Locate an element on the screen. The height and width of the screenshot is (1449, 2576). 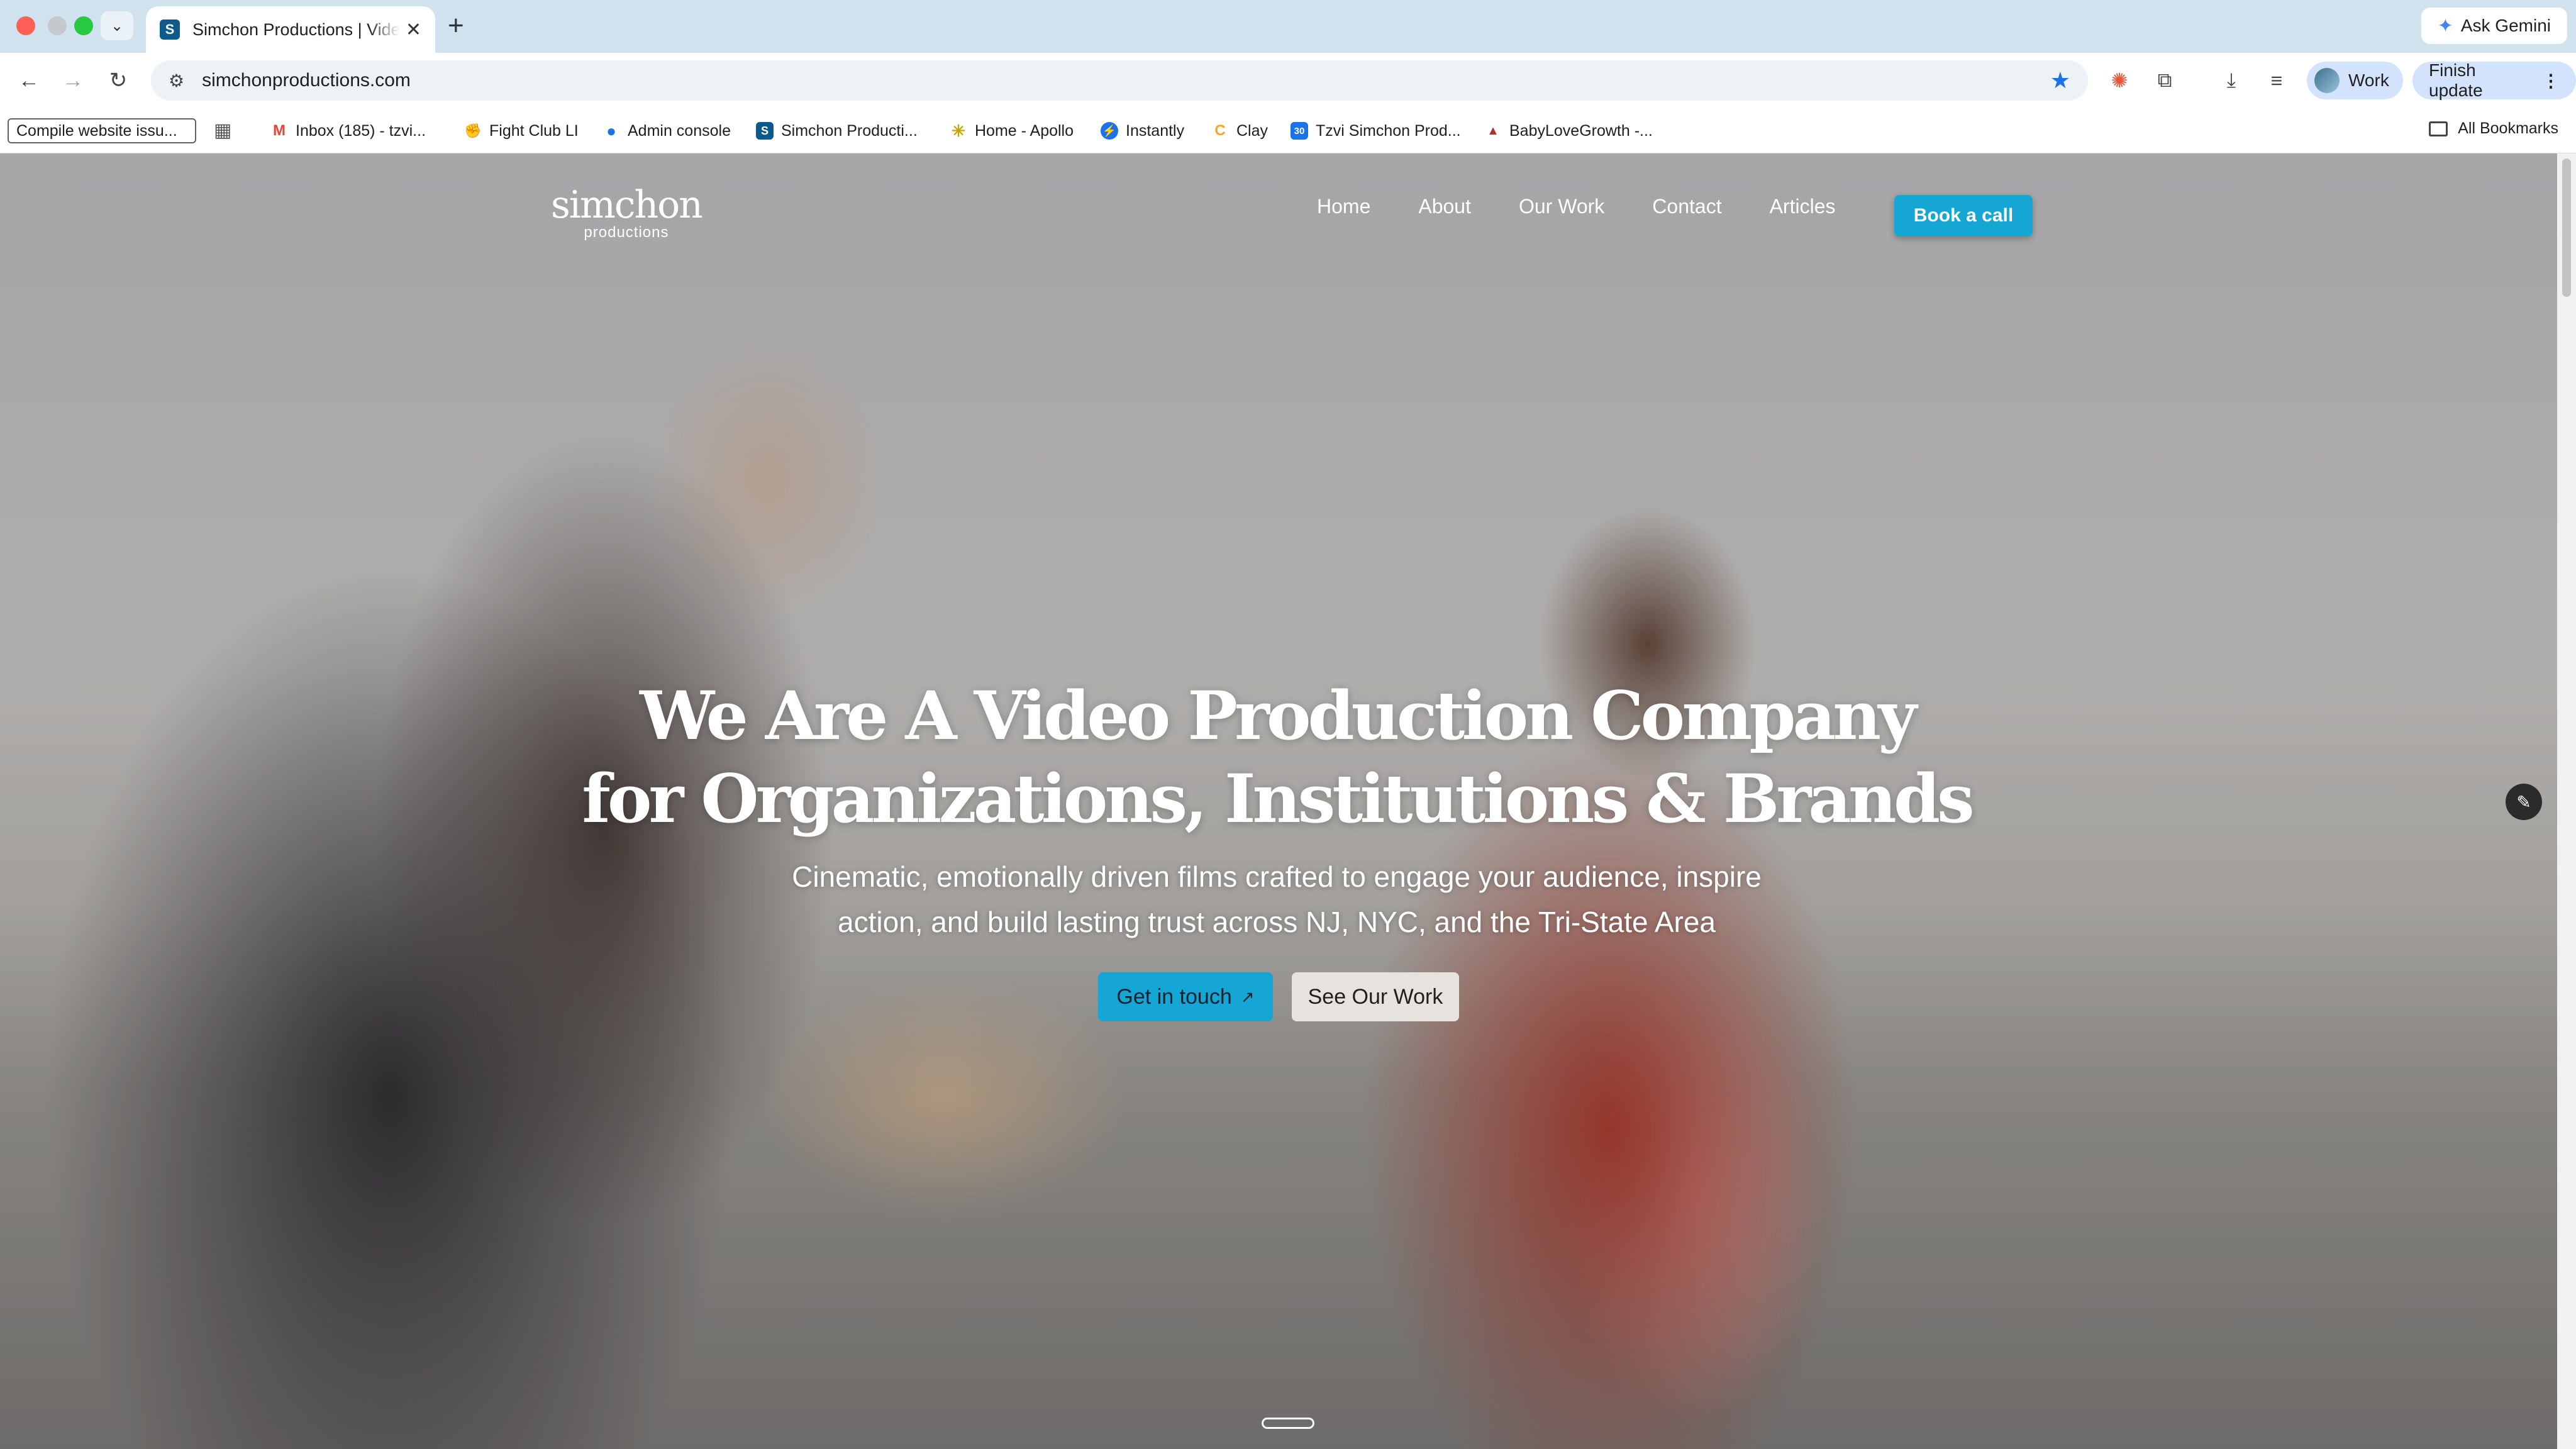
arrow-right-icon: → is located at coordinates (73, 80).